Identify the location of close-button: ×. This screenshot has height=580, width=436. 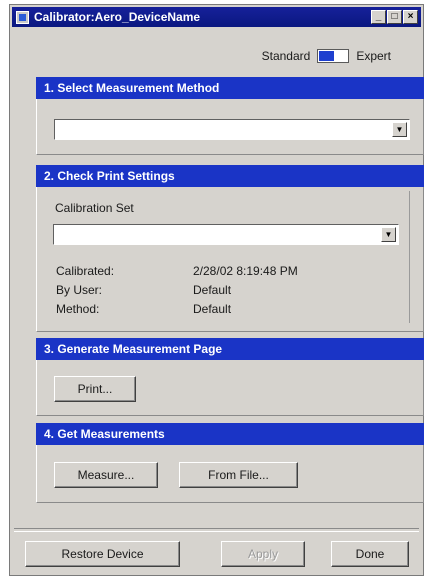
(410, 17).